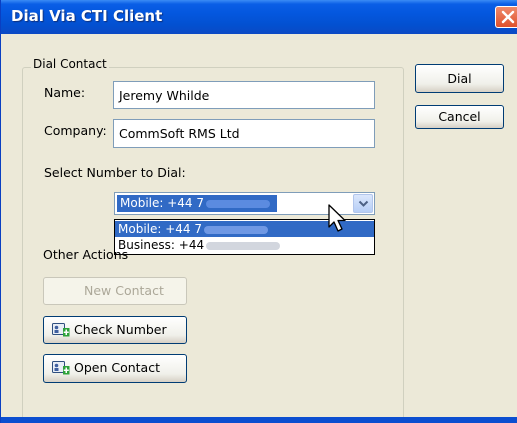 The image size is (517, 423). What do you see at coordinates (244, 133) in the screenshot?
I see `company-field: CommSoft RMS Ltd` at bounding box center [244, 133].